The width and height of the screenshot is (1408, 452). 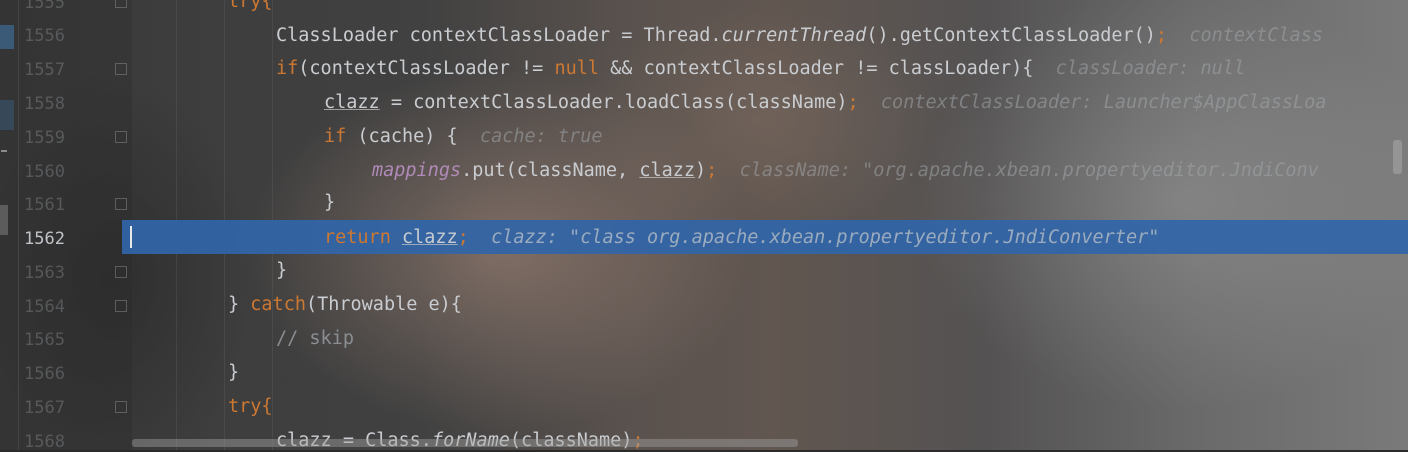 What do you see at coordinates (402, 136) in the screenshot?
I see `code-token: (cache) {` at bounding box center [402, 136].